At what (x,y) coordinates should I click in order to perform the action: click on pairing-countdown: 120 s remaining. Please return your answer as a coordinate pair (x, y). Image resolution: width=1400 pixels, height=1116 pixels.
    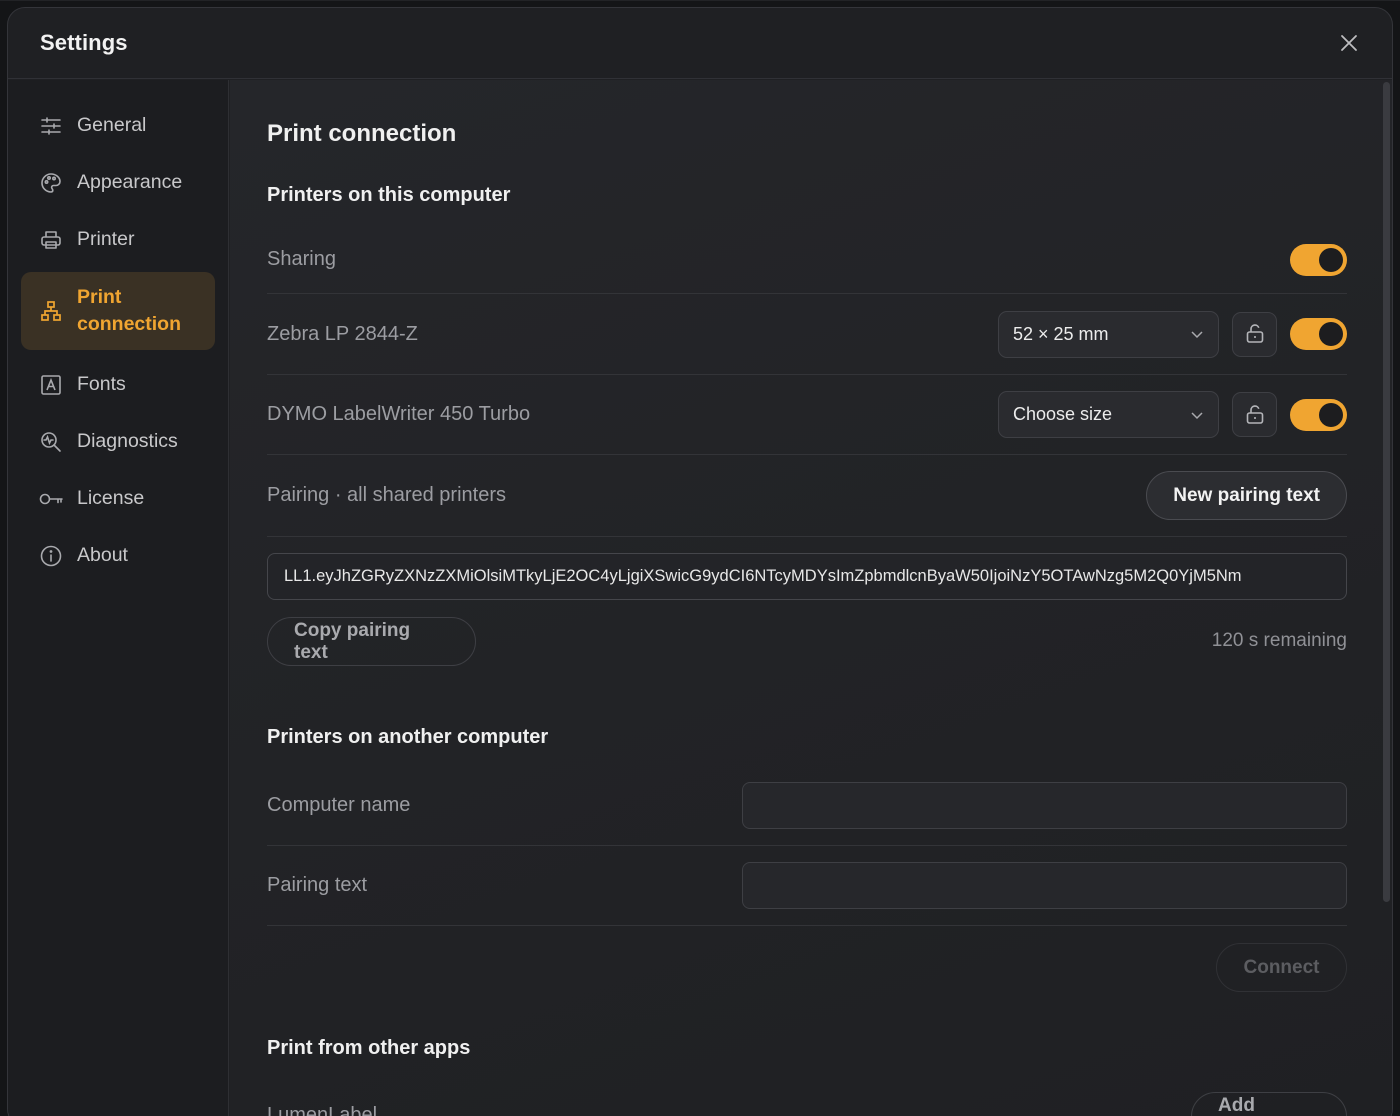
    Looking at the image, I should click on (1279, 640).